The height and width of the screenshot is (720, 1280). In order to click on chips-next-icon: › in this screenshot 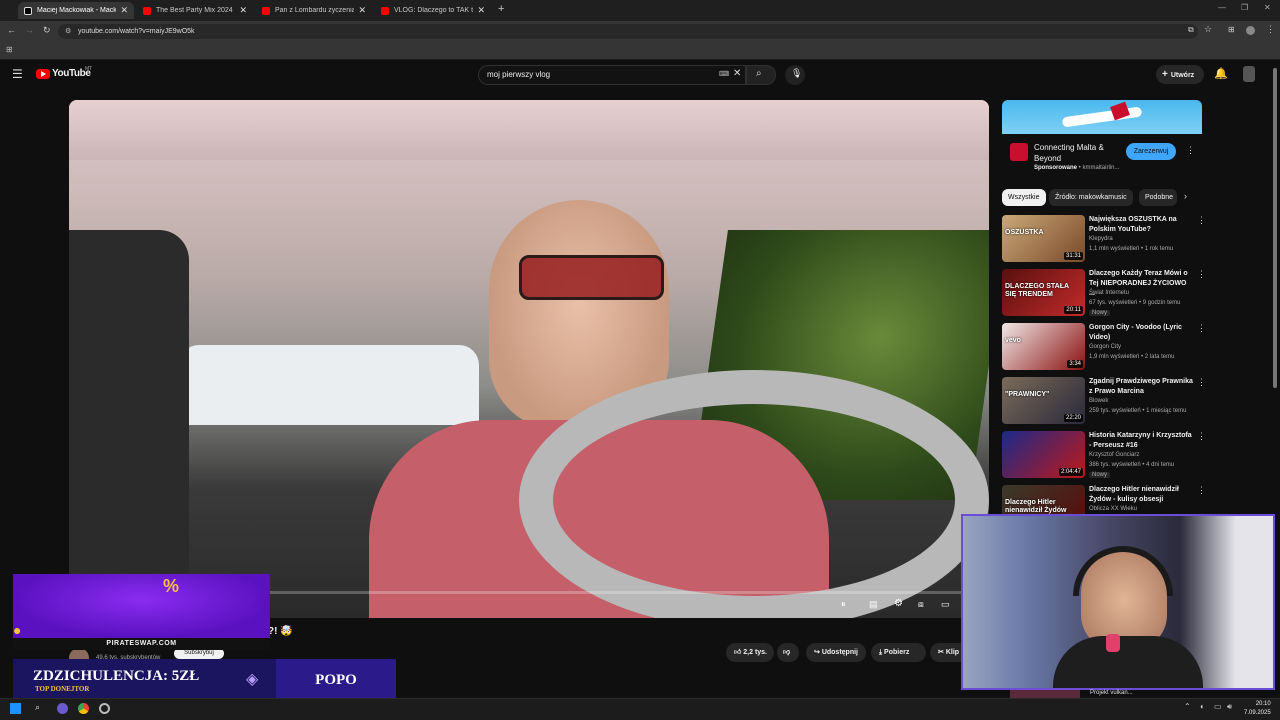, I will do `click(1185, 196)`.